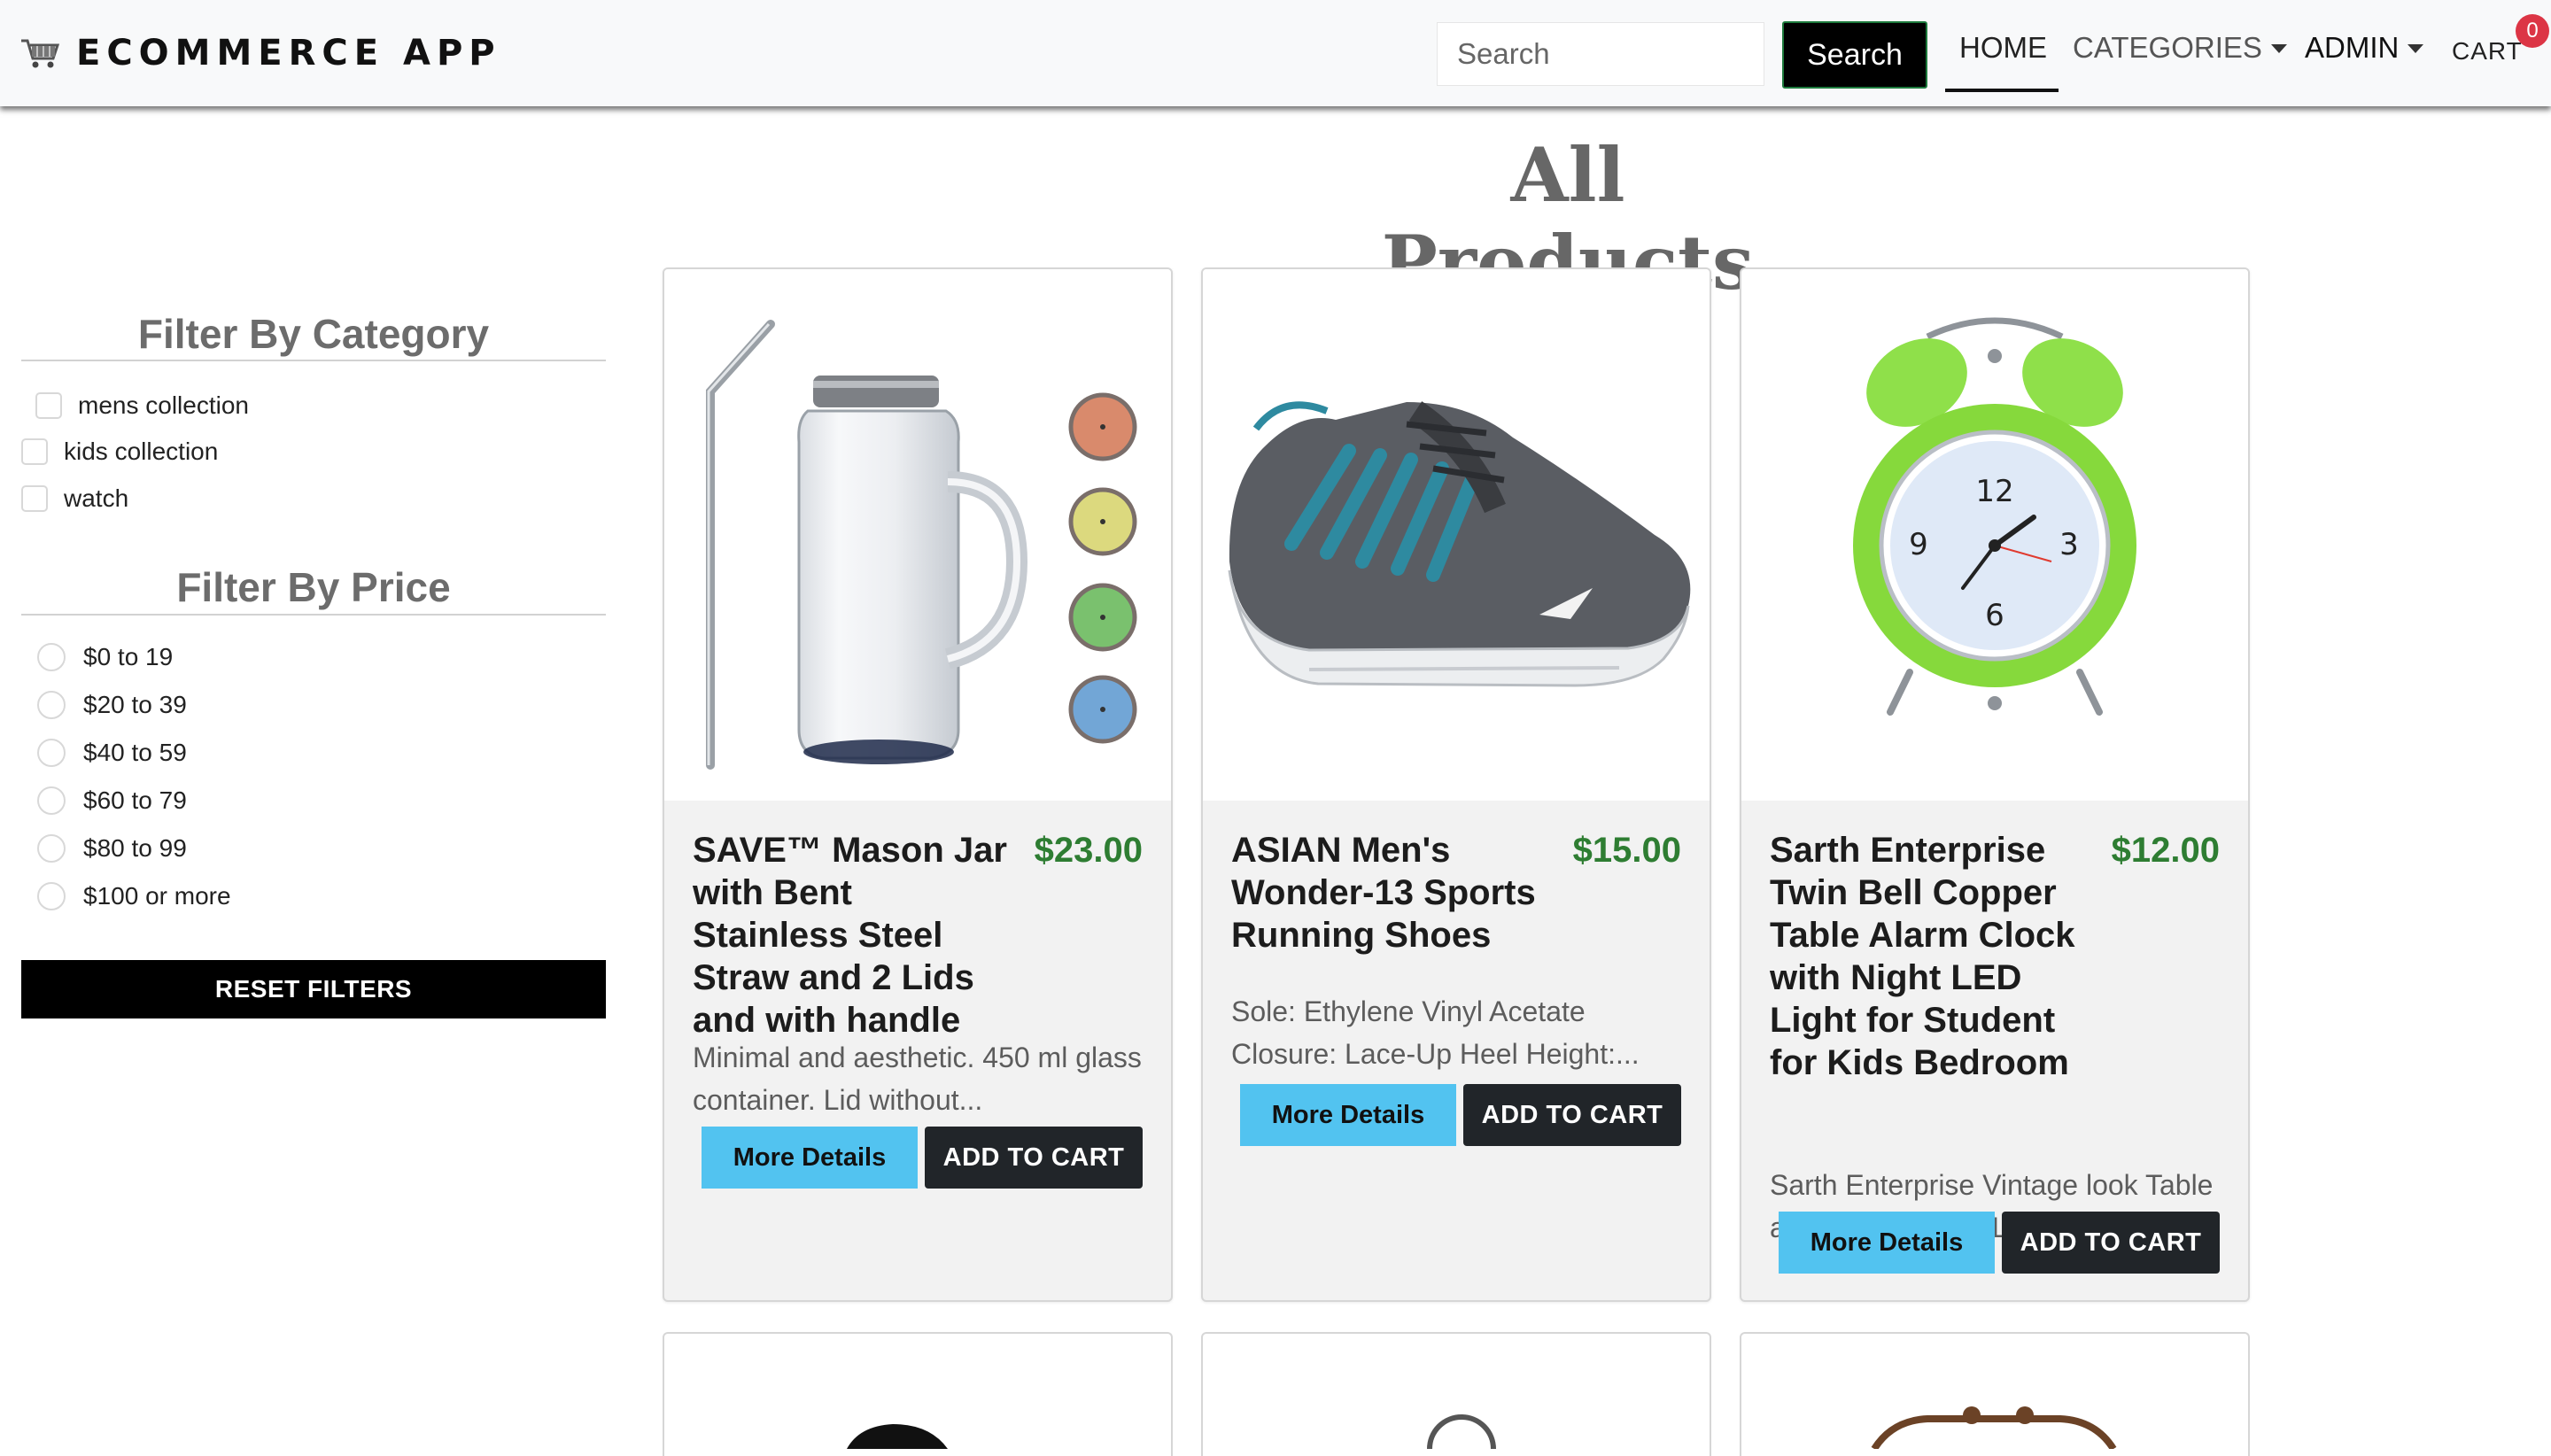  Describe the element at coordinates (2352, 47) in the screenshot. I see `nav-admin-label: ADMIN` at that location.